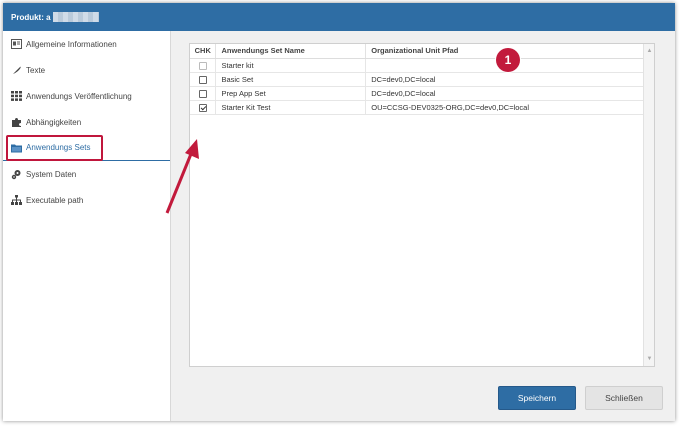 This screenshot has height=426, width=680. What do you see at coordinates (291, 107) in the screenshot?
I see `set-name-cell: Starter Kit Test` at bounding box center [291, 107].